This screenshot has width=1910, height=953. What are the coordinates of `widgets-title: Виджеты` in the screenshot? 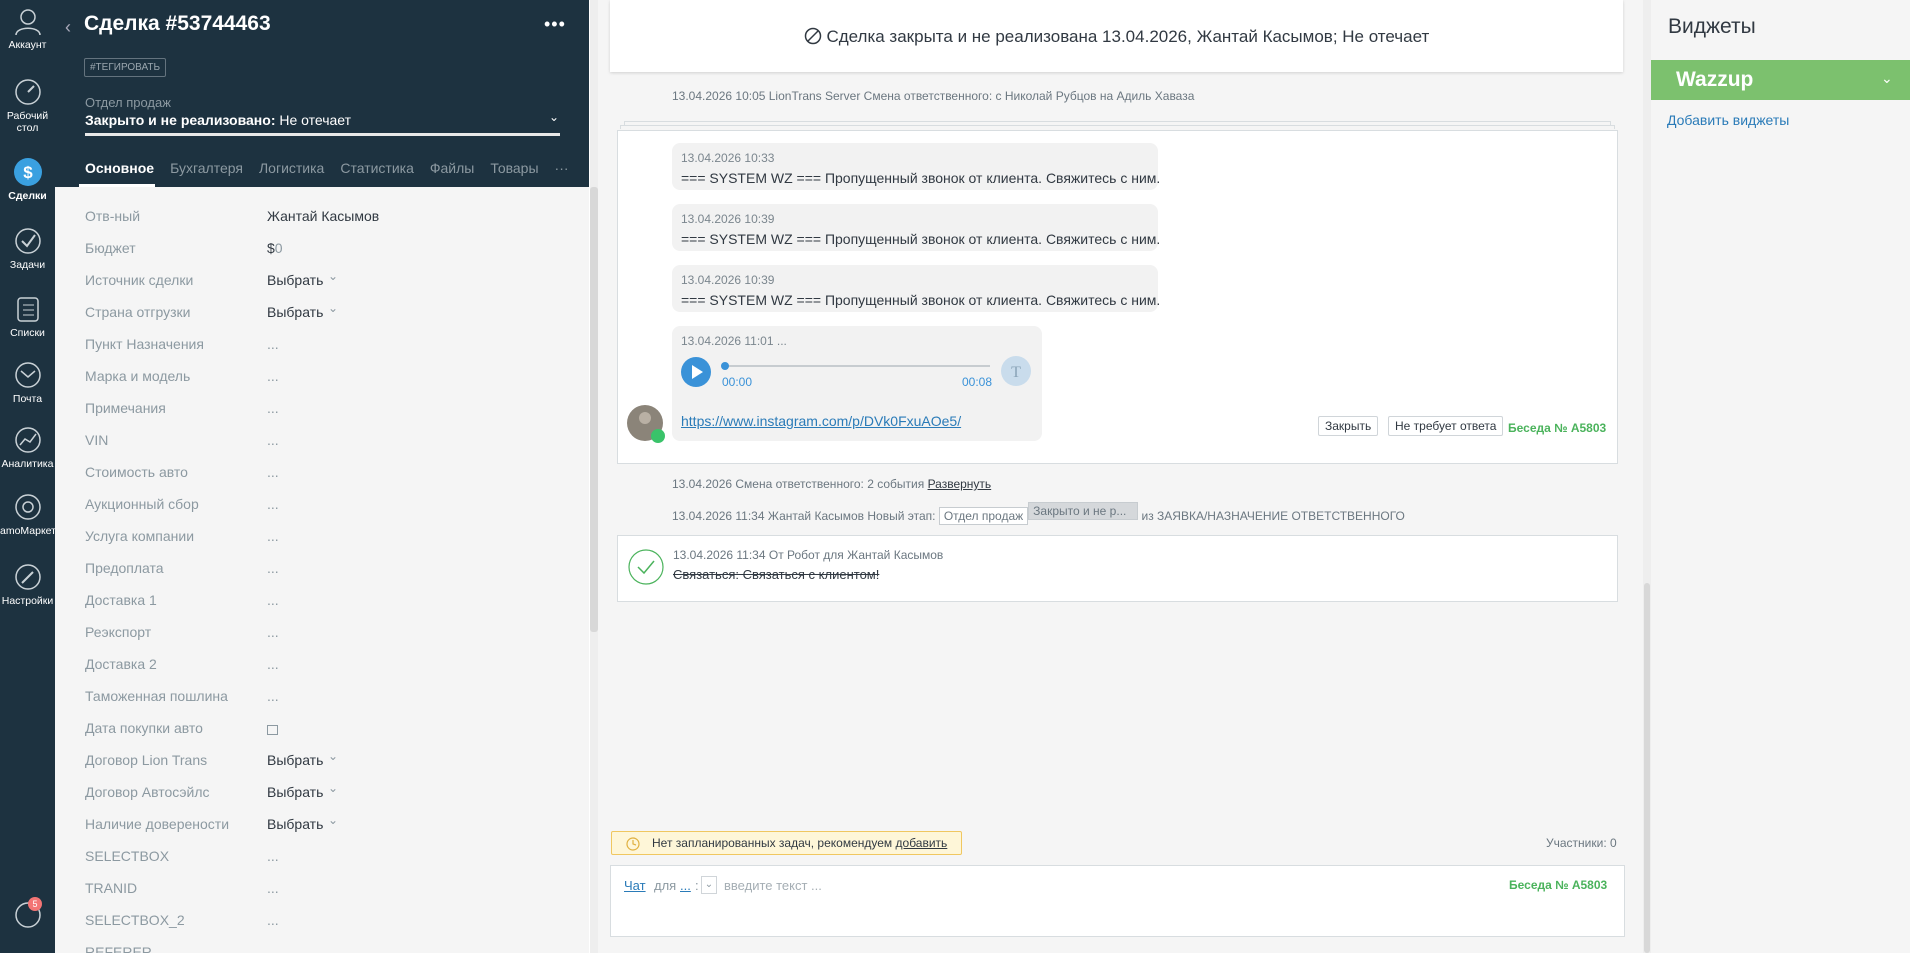 It's located at (1712, 26).